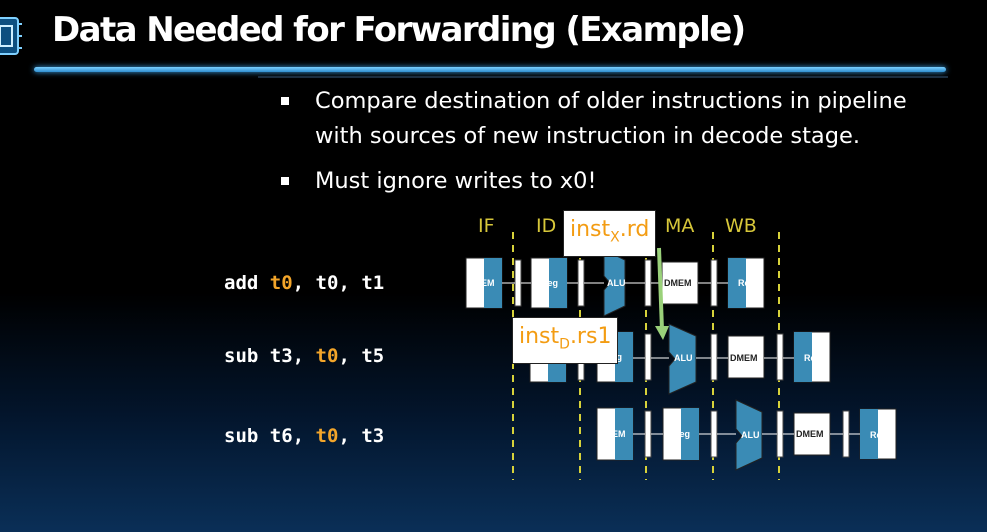 Image resolution: width=987 pixels, height=532 pixels. What do you see at coordinates (610, 234) in the screenshot?
I see `callout-inst-x-rd: instX.rd` at bounding box center [610, 234].